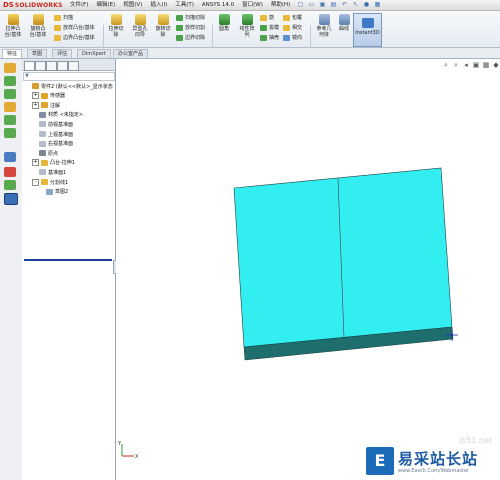  What do you see at coordinates (252, 5) in the screenshot?
I see `menu-window: 窗口(W)` at bounding box center [252, 5].